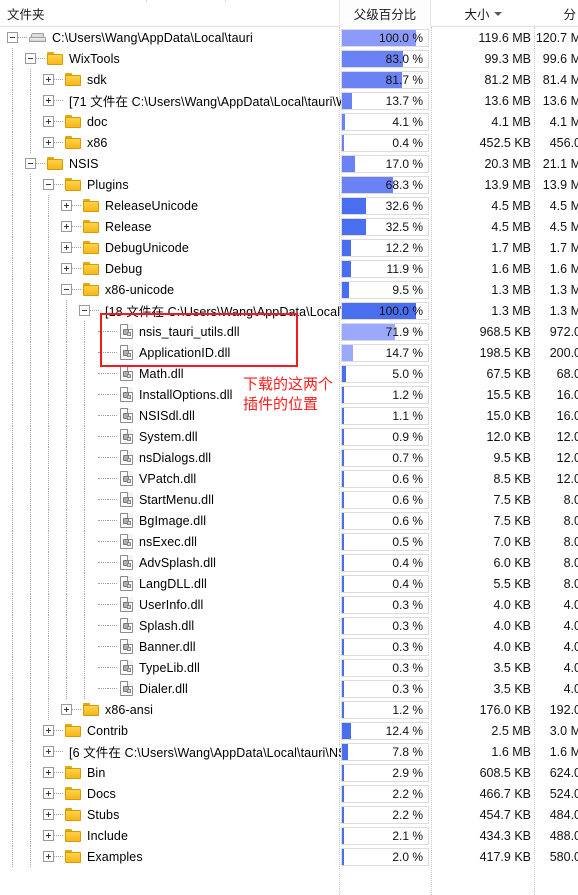  What do you see at coordinates (147, 436) in the screenshot?
I see `tree-row-name-cell: System.dll` at bounding box center [147, 436].